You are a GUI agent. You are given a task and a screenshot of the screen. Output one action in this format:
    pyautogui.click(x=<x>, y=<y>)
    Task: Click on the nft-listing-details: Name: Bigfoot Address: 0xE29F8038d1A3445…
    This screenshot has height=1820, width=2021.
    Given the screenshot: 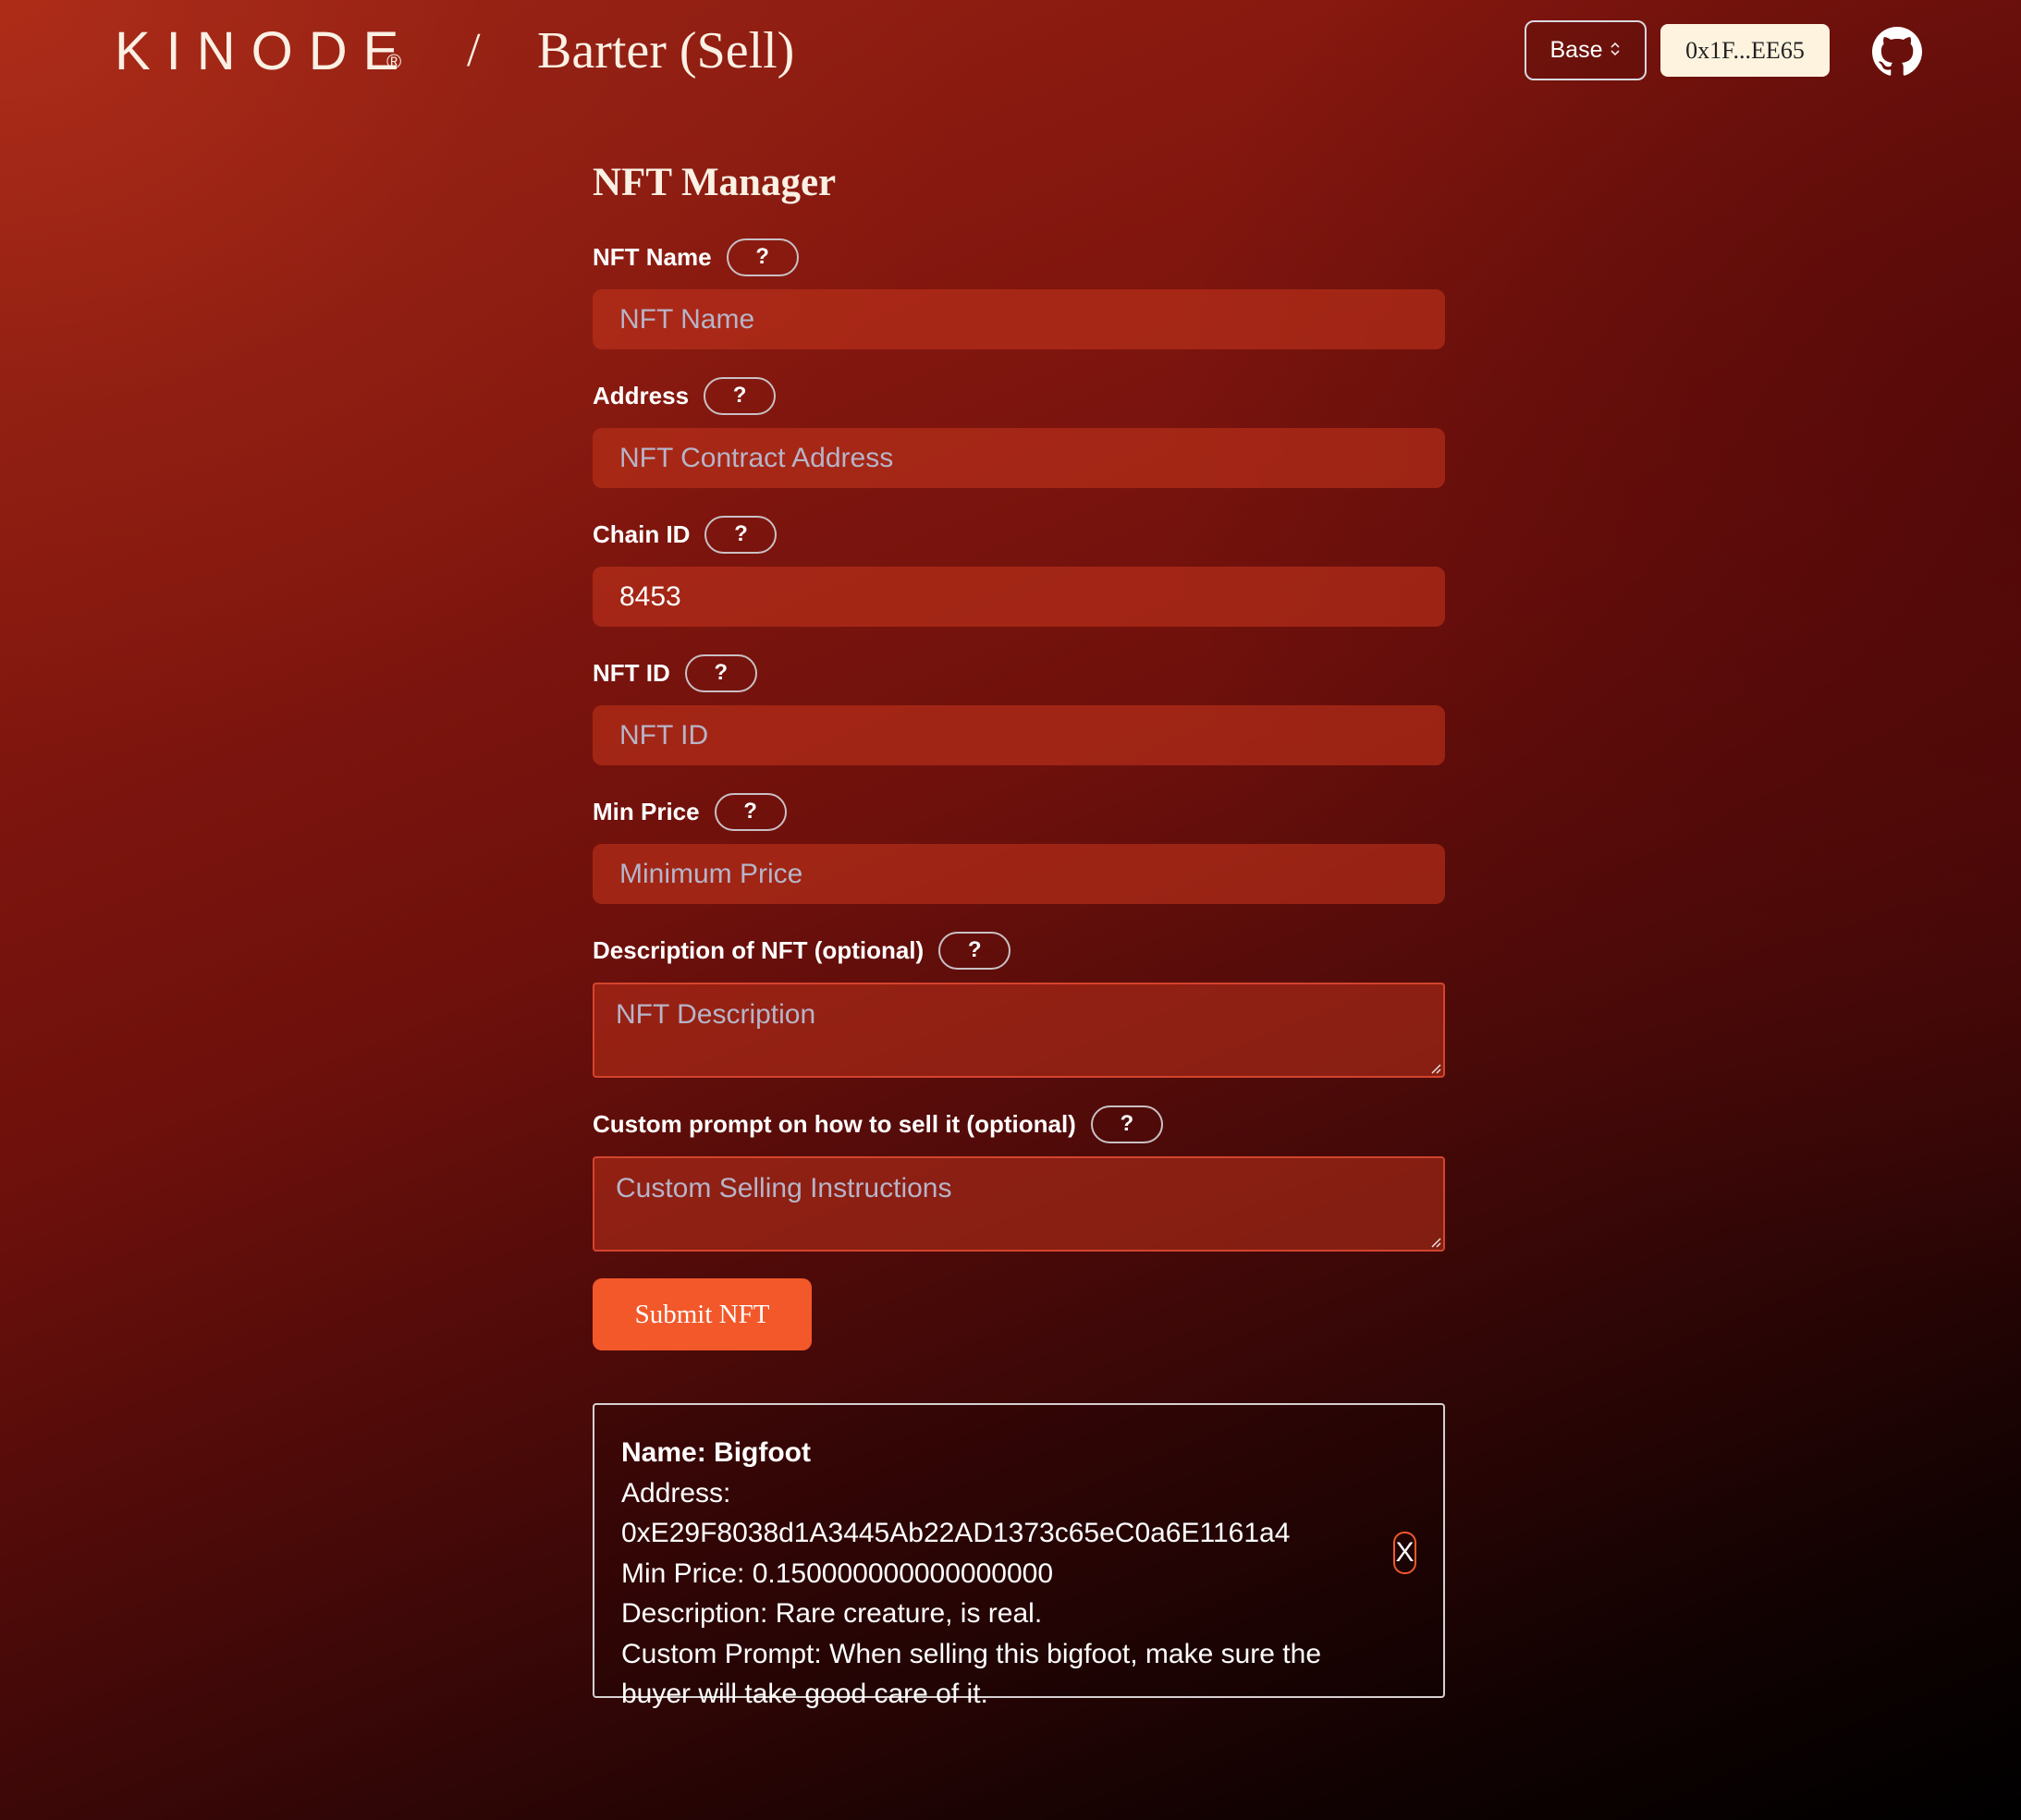 What is the action you would take?
    pyautogui.click(x=1005, y=1574)
    